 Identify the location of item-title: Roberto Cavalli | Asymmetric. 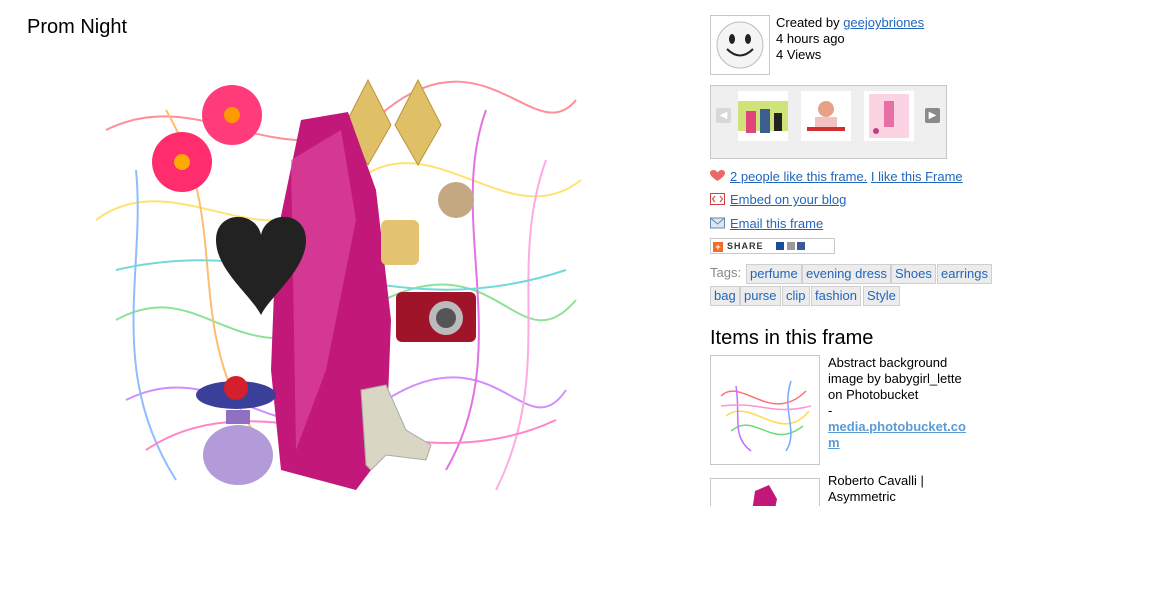
(876, 488).